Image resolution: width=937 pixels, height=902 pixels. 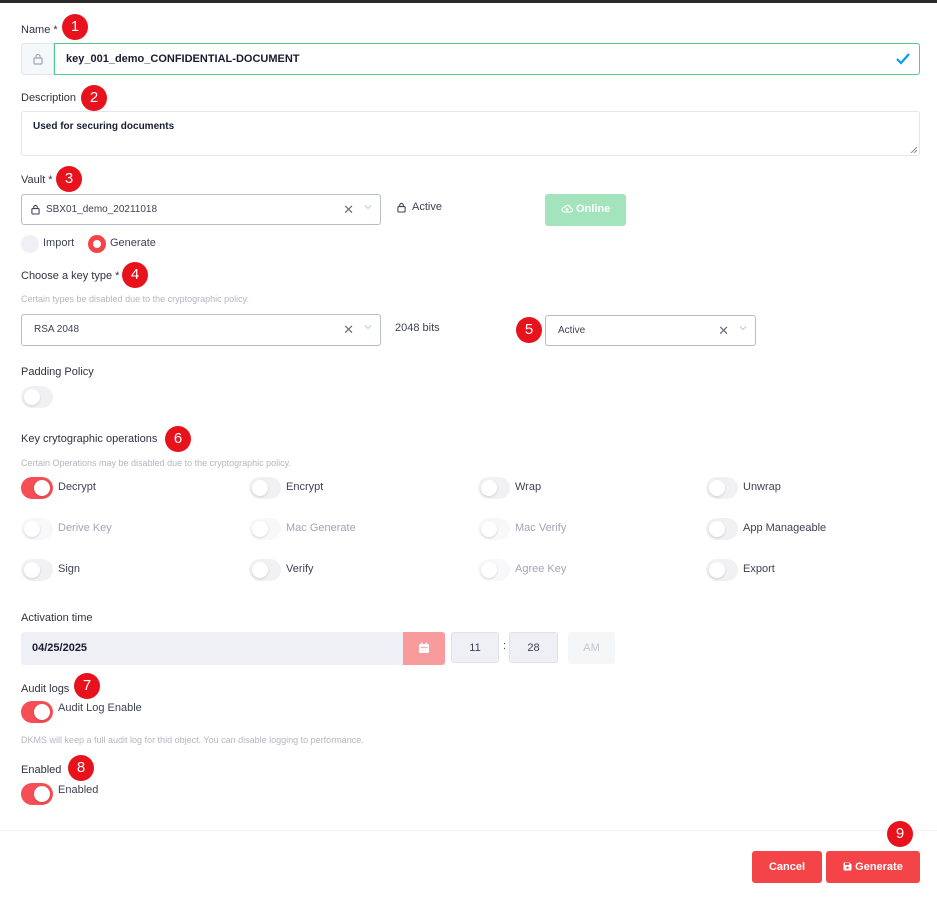 What do you see at coordinates (785, 528) in the screenshot?
I see `op-label-app-manageable: App Manageable` at bounding box center [785, 528].